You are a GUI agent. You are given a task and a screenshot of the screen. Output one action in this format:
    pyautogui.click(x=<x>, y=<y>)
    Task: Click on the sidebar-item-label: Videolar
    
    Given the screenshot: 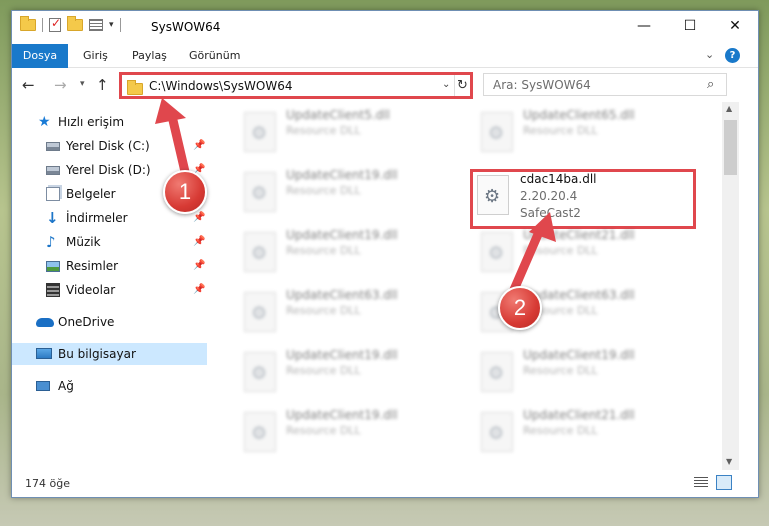 What is the action you would take?
    pyautogui.click(x=91, y=290)
    